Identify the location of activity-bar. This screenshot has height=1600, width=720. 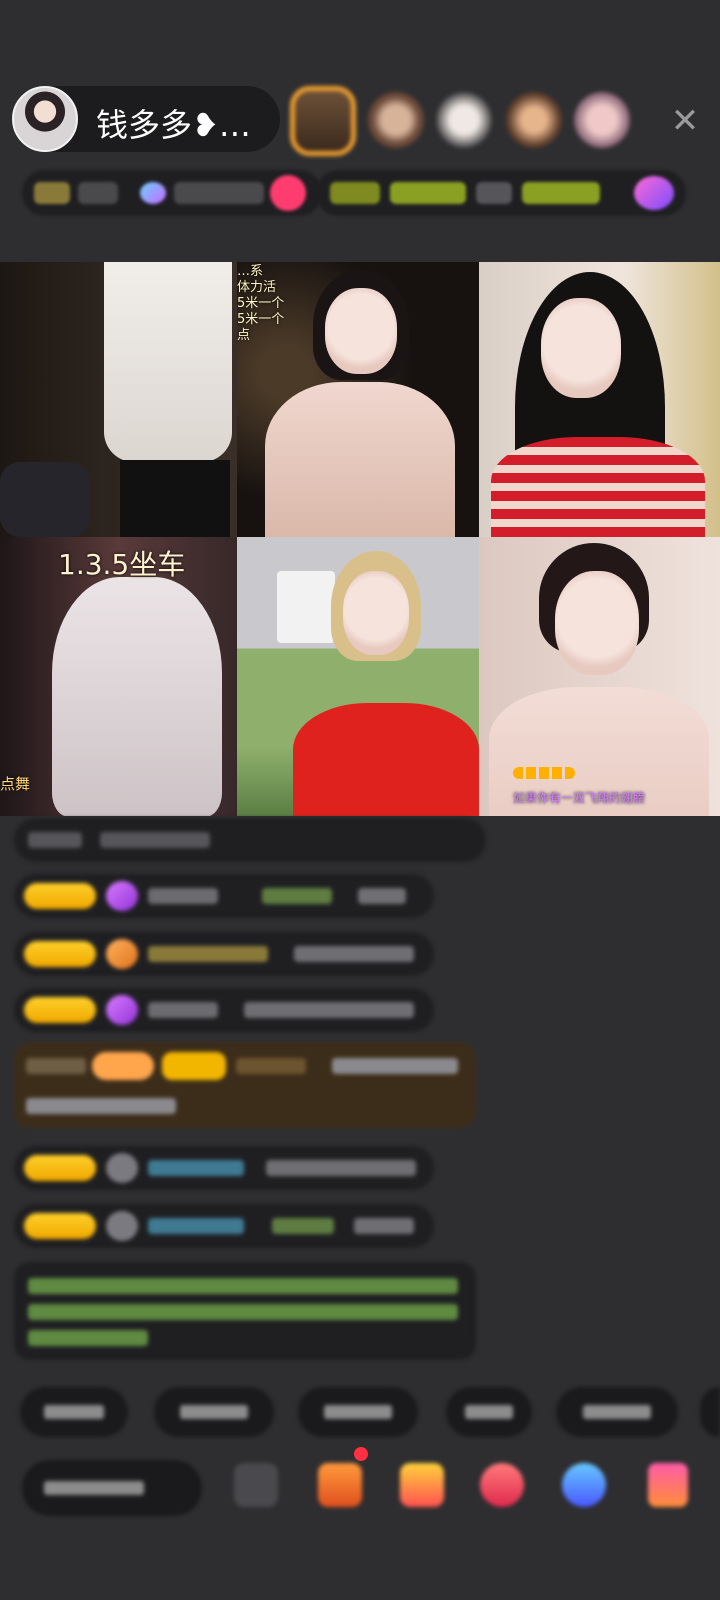
(501, 193).